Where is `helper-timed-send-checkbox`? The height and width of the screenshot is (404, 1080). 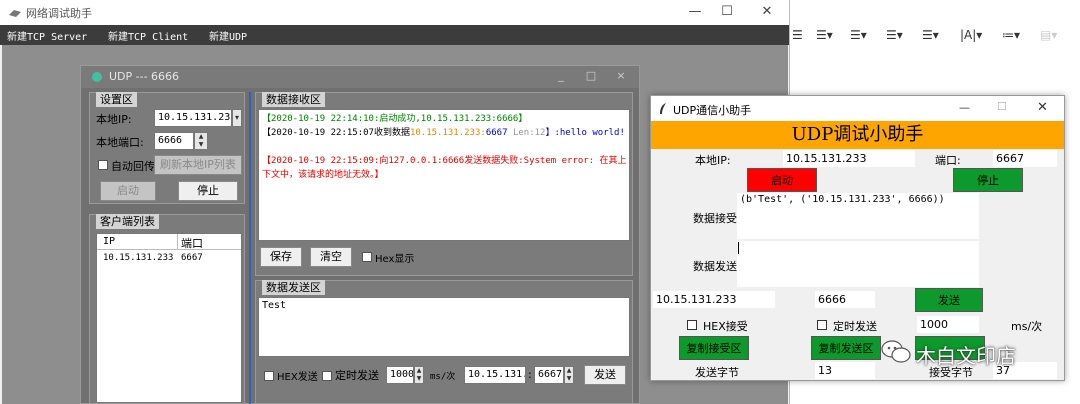 helper-timed-send-checkbox is located at coordinates (822, 325).